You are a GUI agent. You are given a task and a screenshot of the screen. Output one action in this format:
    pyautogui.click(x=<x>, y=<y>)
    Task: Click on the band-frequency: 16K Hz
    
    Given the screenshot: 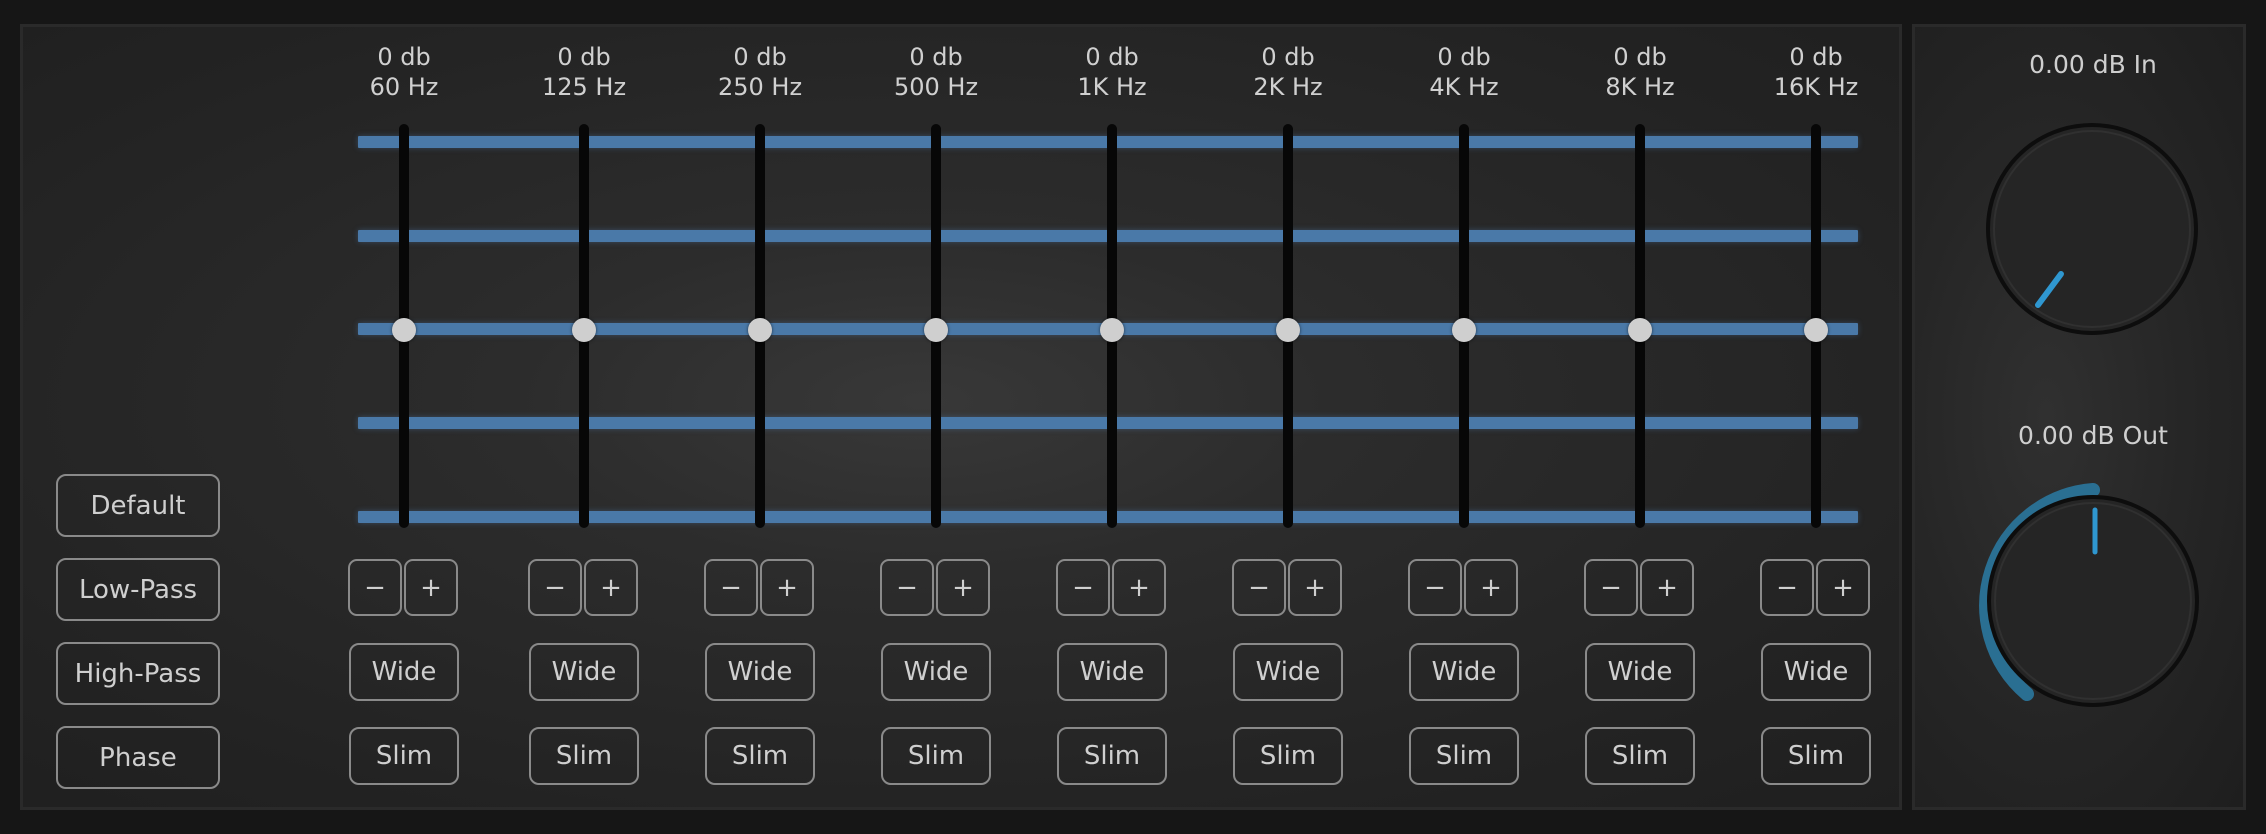 What is the action you would take?
    pyautogui.click(x=1816, y=87)
    